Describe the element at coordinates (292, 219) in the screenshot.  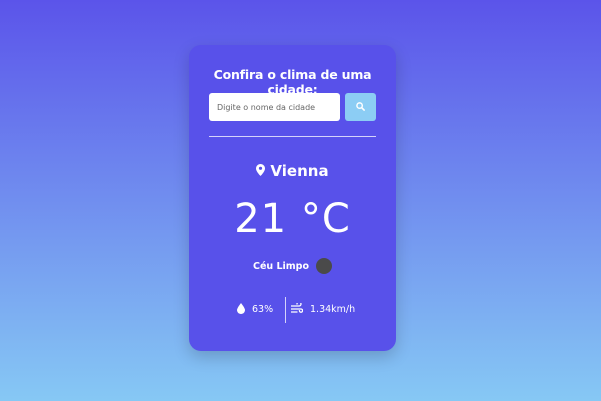
I see `temperature-display: 21 °C` at that location.